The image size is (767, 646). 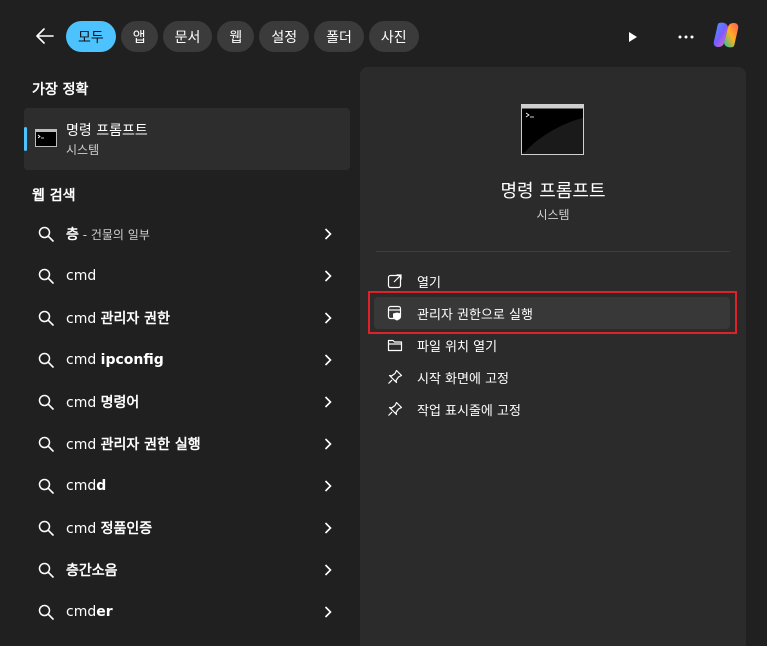 What do you see at coordinates (552, 377) in the screenshot?
I see `pin-to-start-action: 시작 화면에 고정` at bounding box center [552, 377].